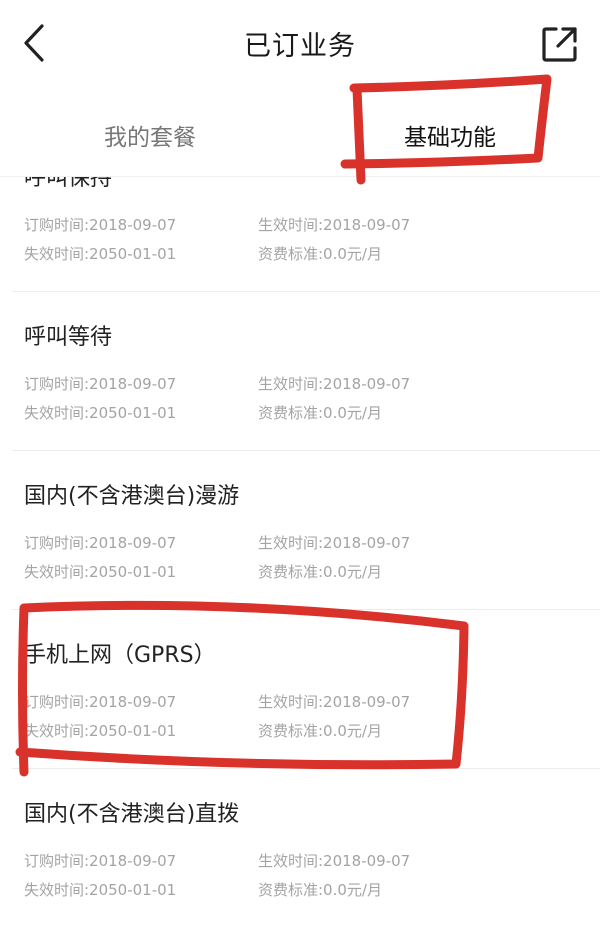 This screenshot has width=600, height=928. I want to click on header-bar: 已订业务, so click(300, 44).